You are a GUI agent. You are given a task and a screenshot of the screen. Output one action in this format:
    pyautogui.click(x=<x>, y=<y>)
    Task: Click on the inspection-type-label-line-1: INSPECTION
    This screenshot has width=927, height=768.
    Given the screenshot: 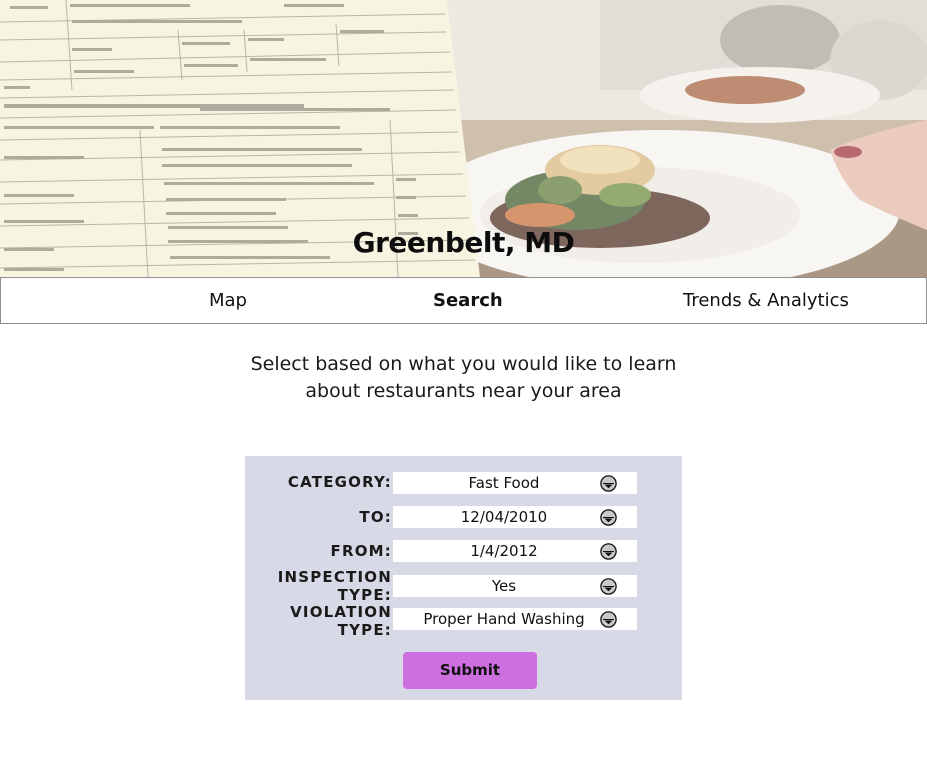 What is the action you would take?
    pyautogui.click(x=334, y=577)
    